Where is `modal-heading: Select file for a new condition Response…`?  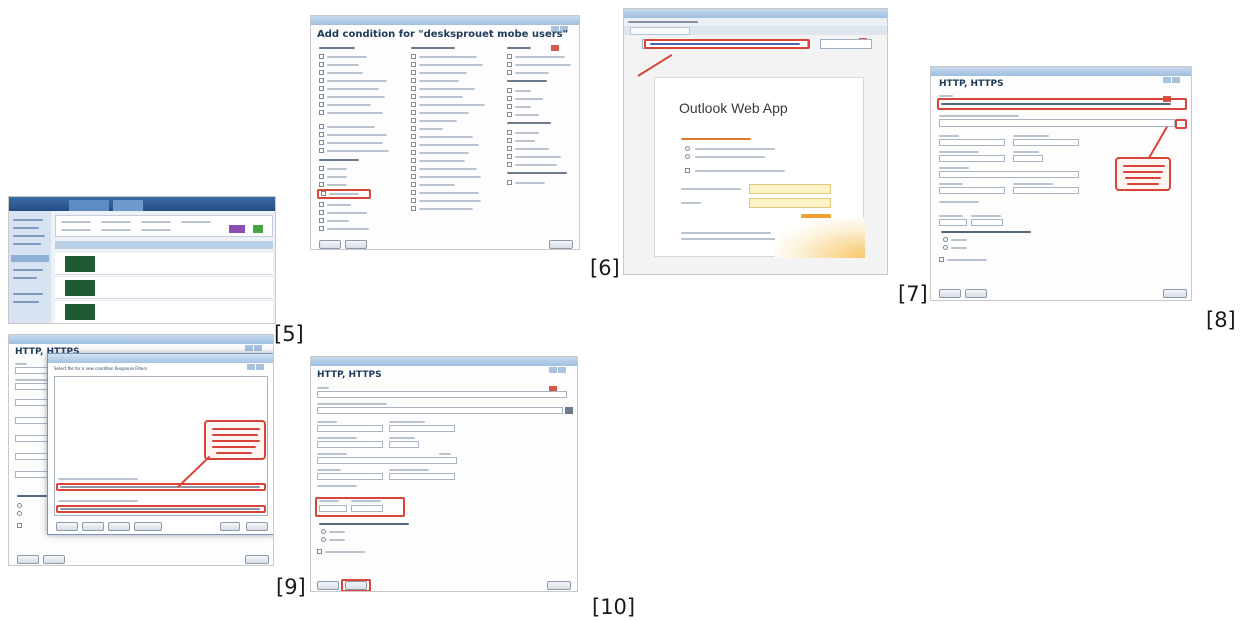
modal-heading: Select file for a new condition Response… is located at coordinates (101, 368).